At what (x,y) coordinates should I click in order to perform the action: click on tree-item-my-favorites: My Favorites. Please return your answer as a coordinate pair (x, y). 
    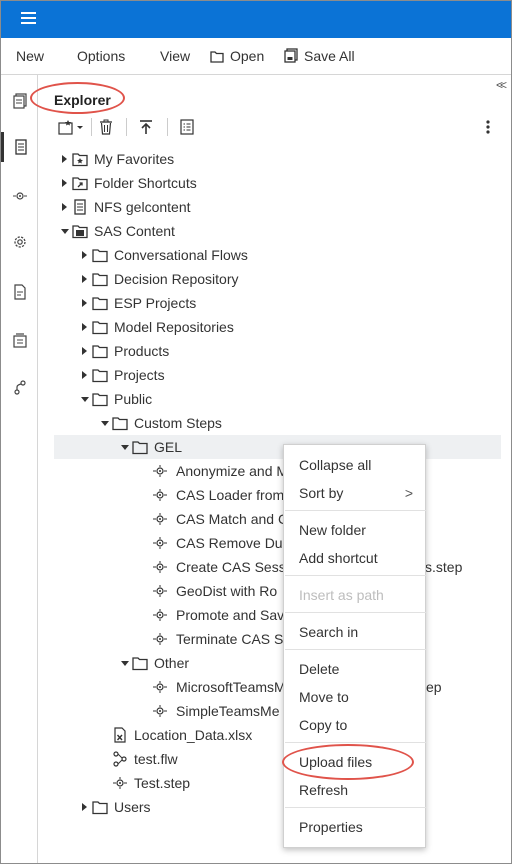
    Looking at the image, I should click on (250, 159).